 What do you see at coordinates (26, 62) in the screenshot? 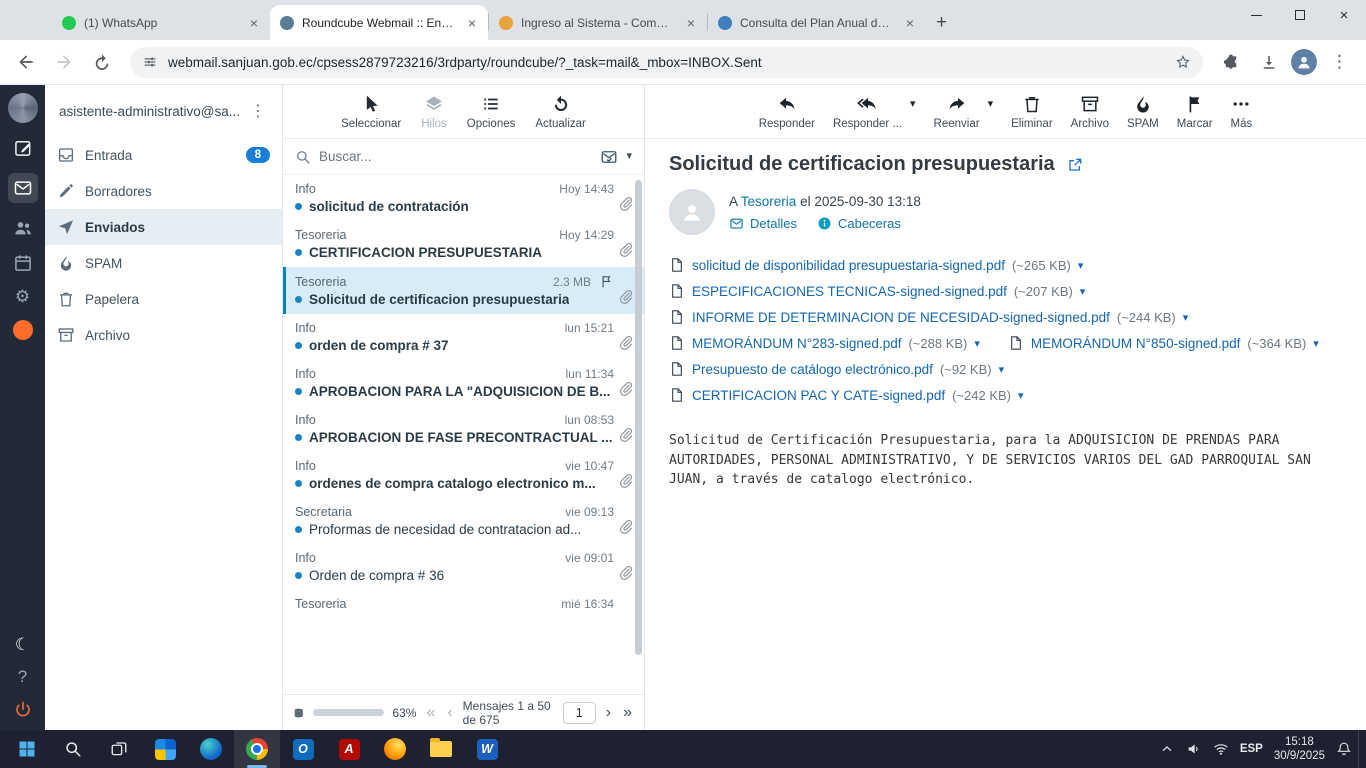
I see `back-button` at bounding box center [26, 62].